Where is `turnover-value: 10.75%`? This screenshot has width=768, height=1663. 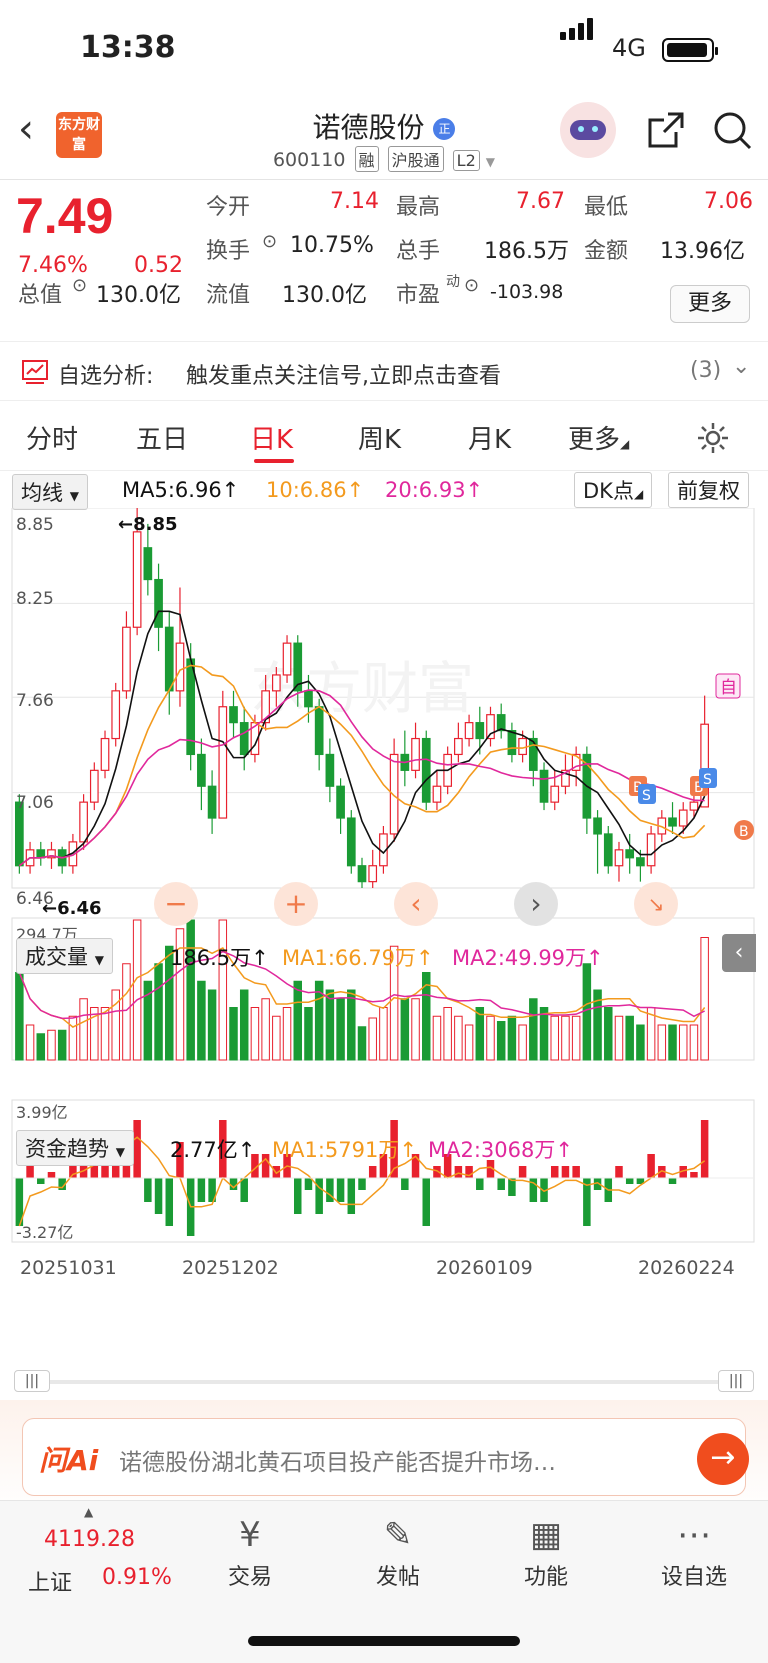 turnover-value: 10.75% is located at coordinates (332, 245).